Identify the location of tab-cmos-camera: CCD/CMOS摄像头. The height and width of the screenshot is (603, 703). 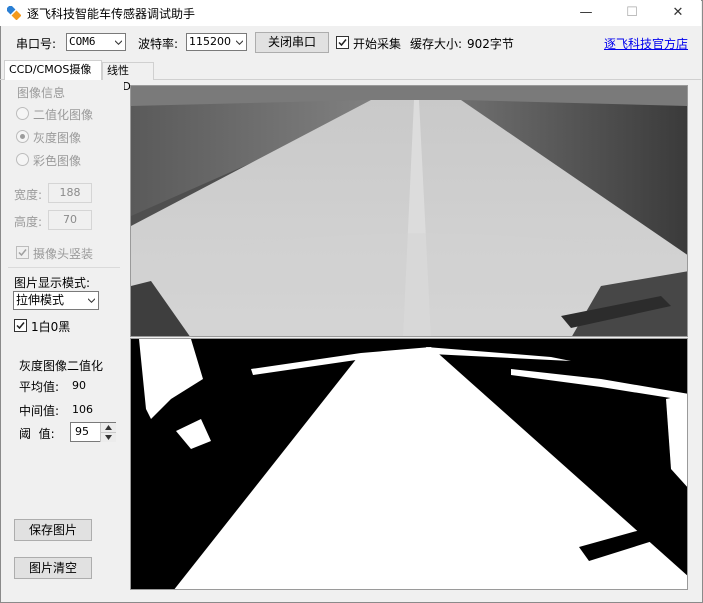
(53, 77).